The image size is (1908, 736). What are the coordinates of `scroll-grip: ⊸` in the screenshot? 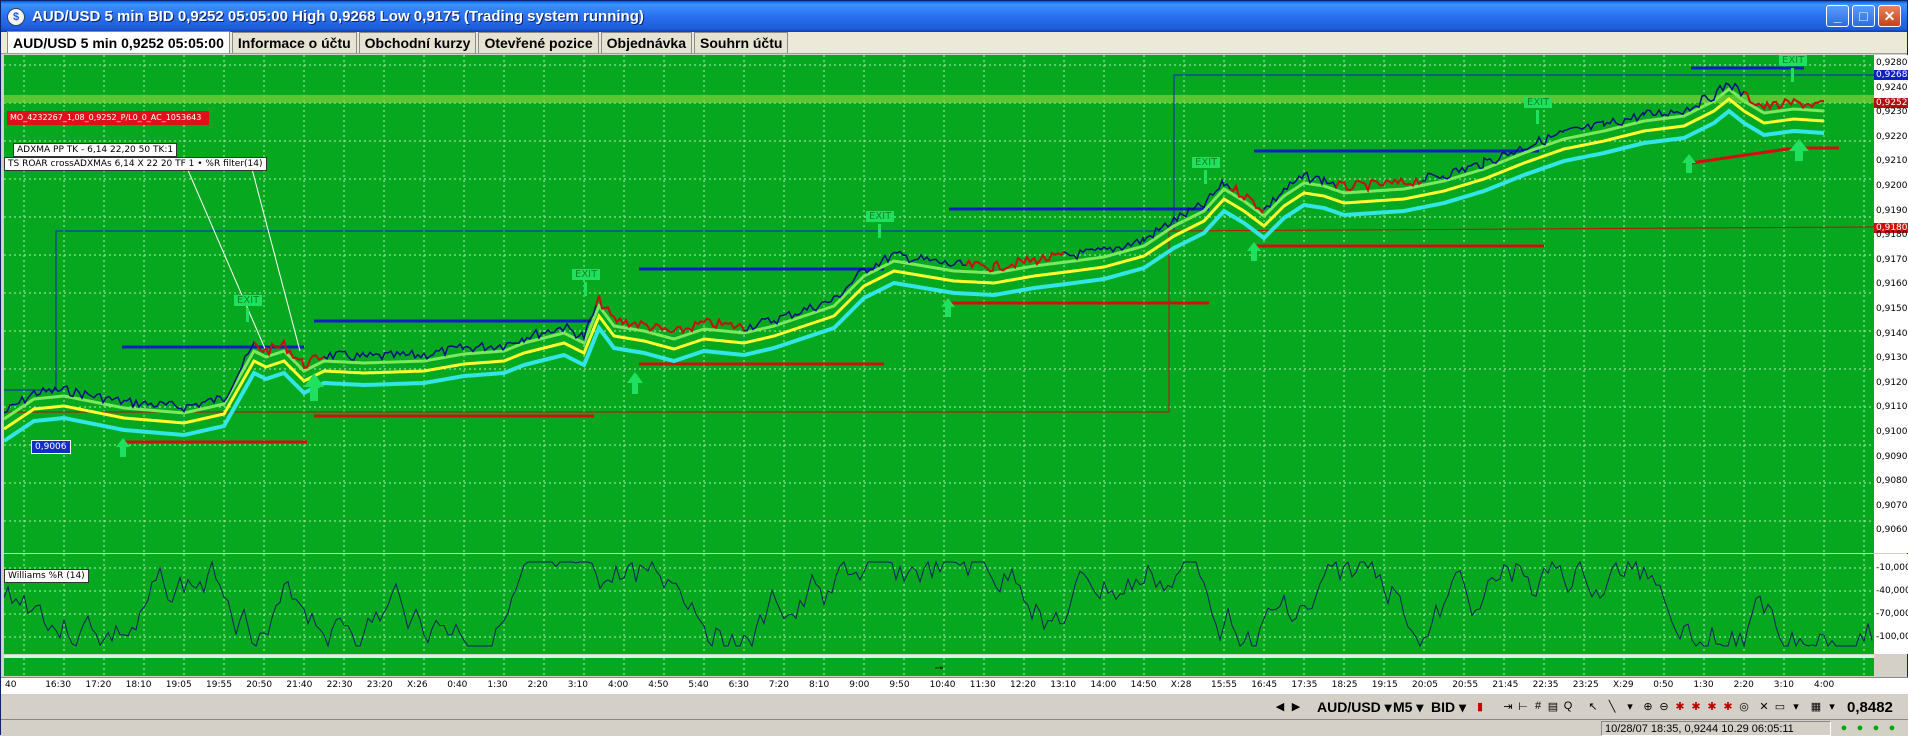 It's located at (939, 668).